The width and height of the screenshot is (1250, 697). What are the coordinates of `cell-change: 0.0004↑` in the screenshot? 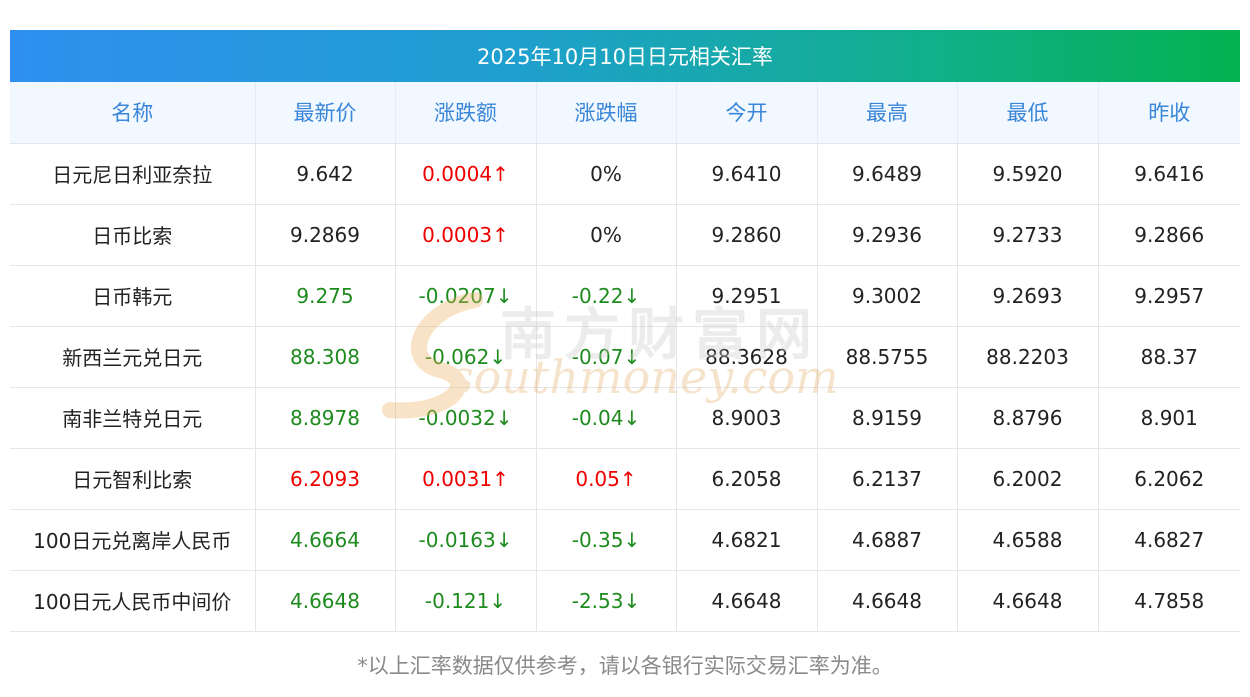 It's located at (466, 173).